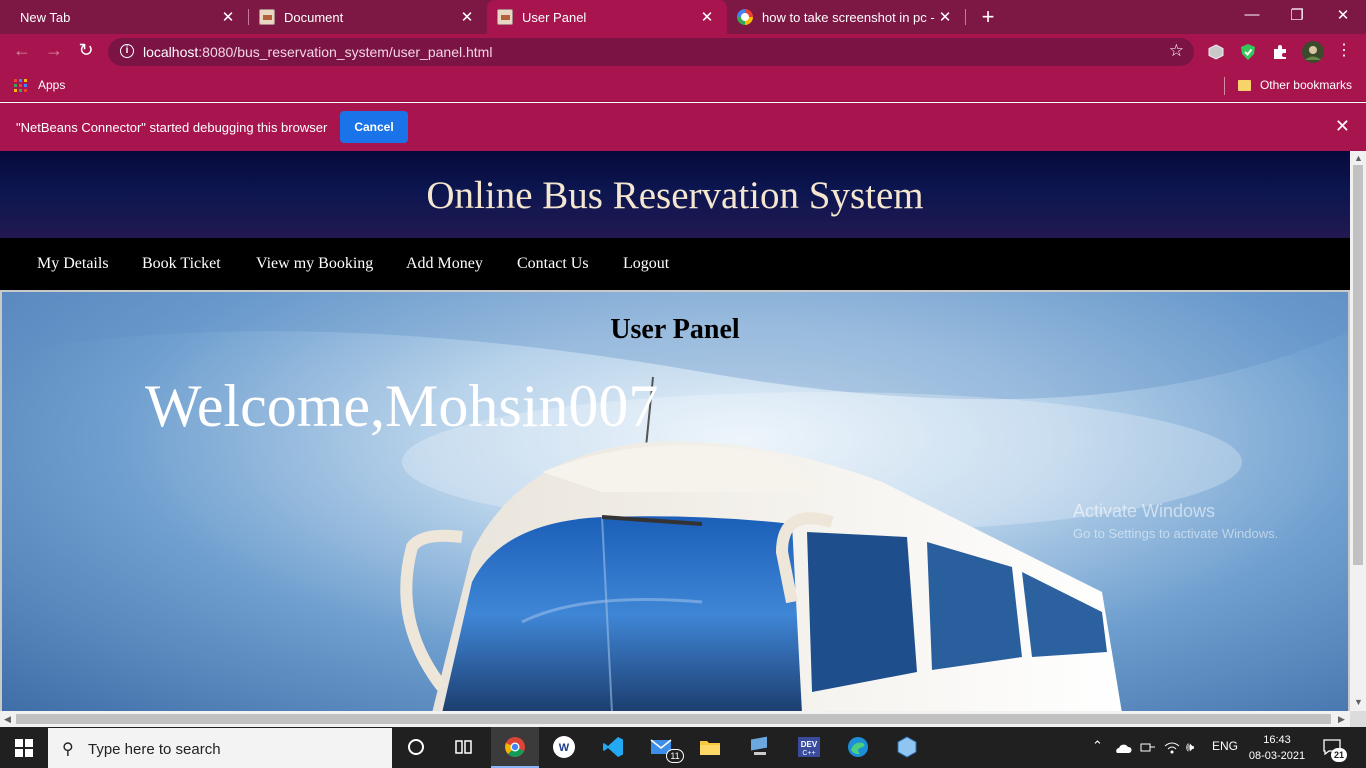 This screenshot has width=1366, height=768. I want to click on clock-date: 08-03-2021, so click(1277, 756).